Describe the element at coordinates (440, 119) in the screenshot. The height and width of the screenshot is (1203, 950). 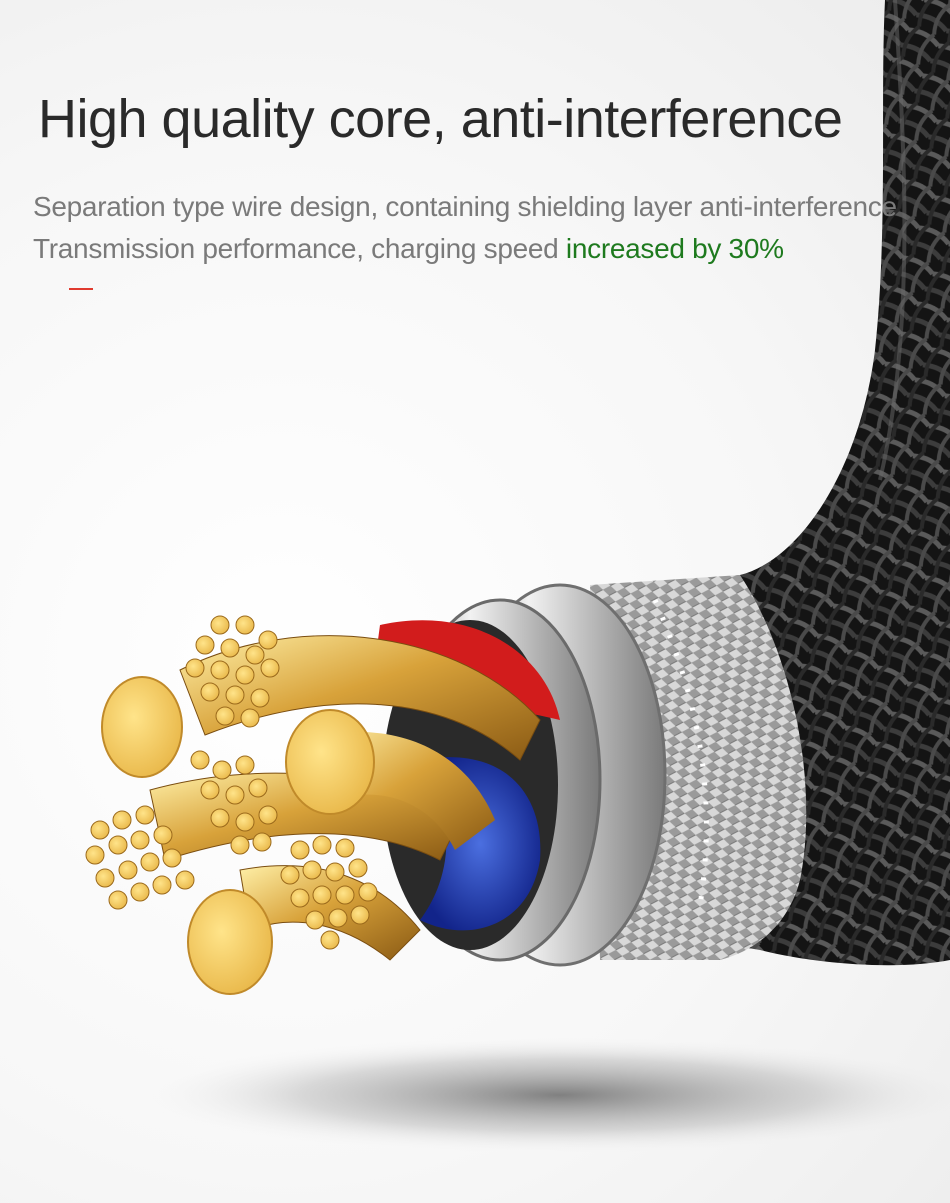
I see `page-title: High quality core, anti-interference` at that location.